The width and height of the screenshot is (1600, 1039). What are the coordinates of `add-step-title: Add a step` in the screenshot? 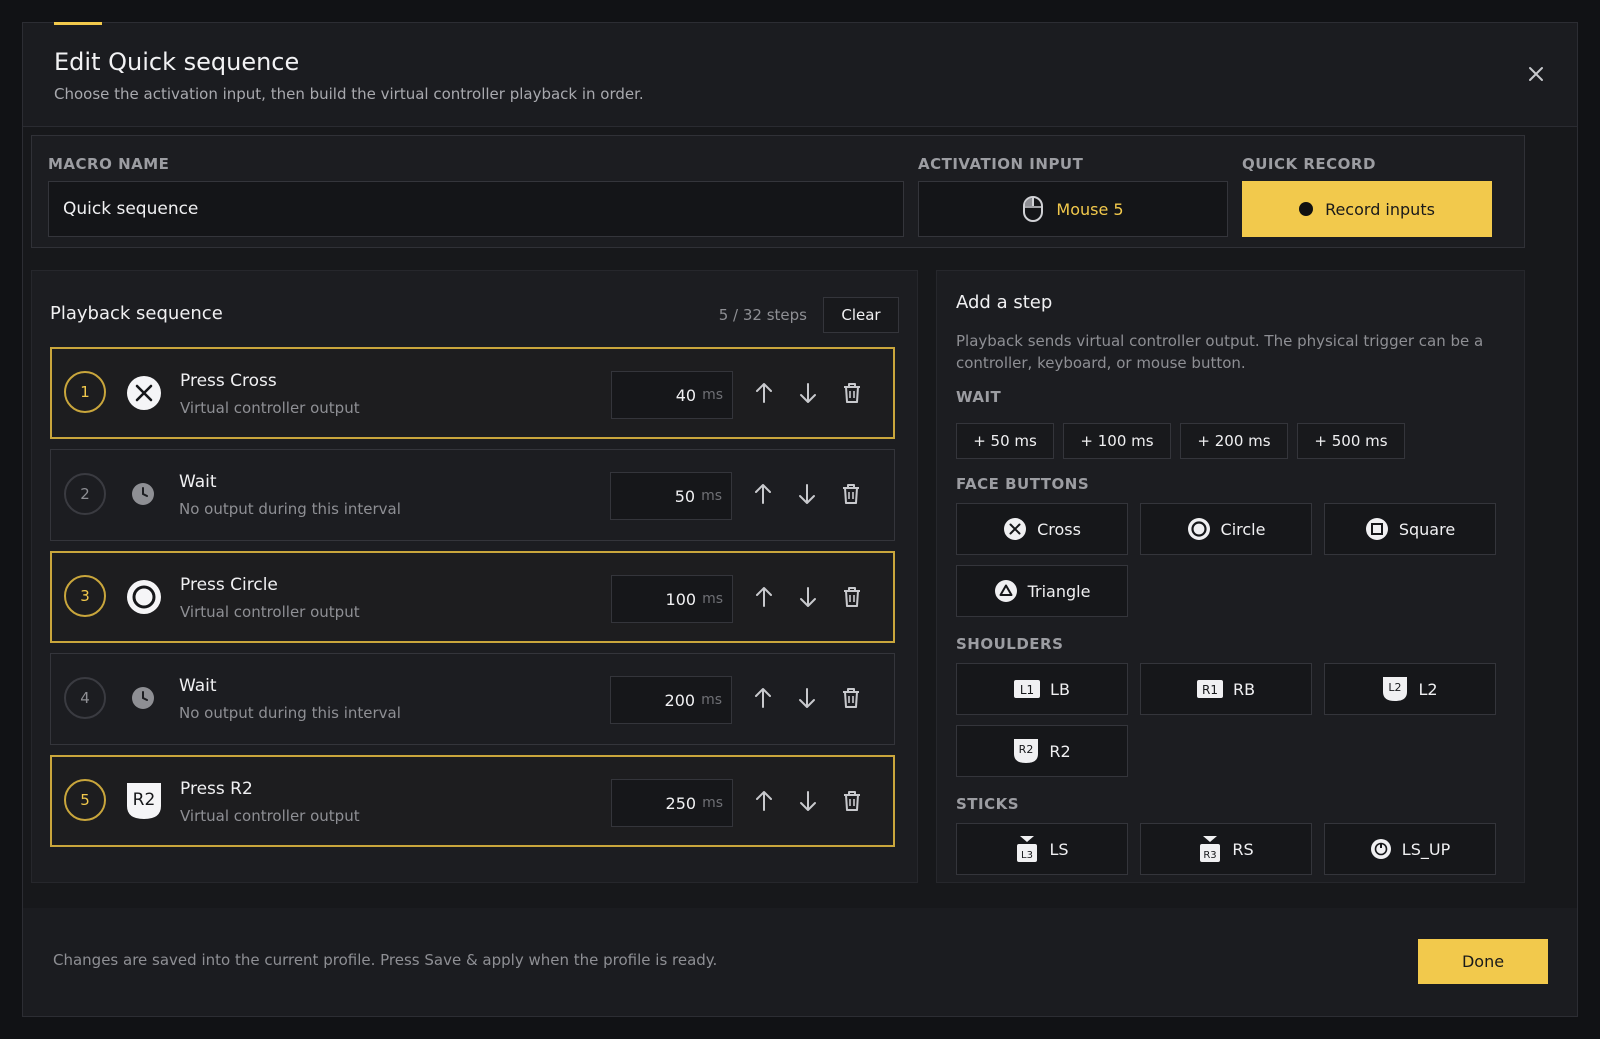 It's located at (1004, 302).